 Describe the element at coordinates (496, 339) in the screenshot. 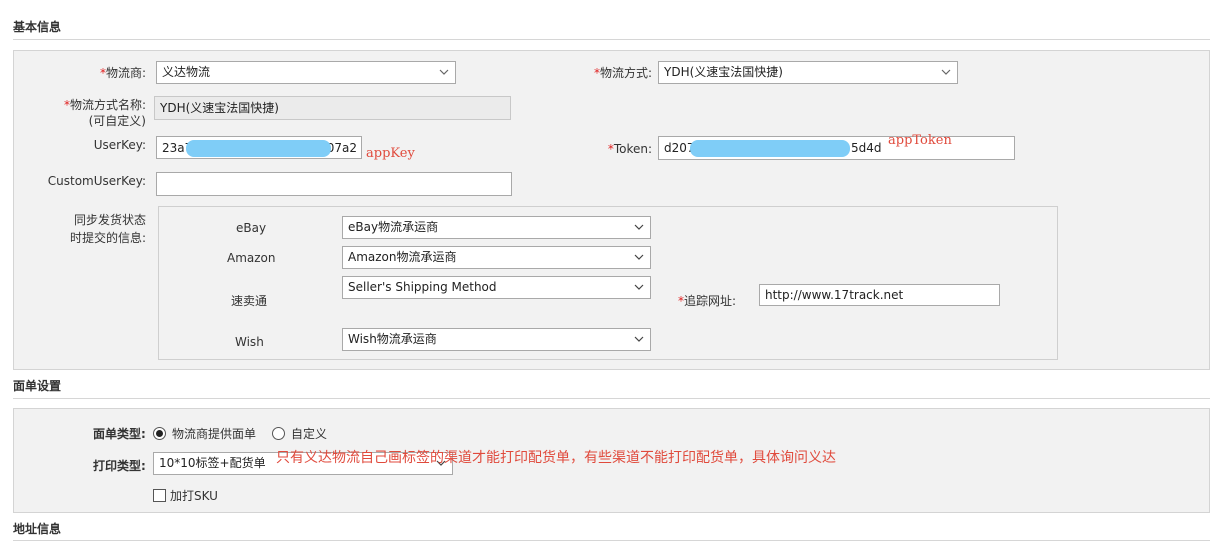

I see `sync-select-wish: Wish物流承运商` at that location.